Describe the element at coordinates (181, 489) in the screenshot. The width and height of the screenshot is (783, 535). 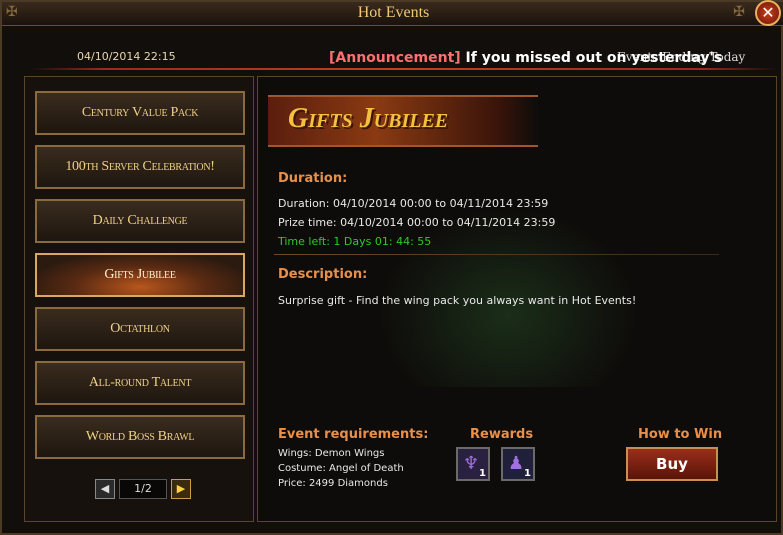
I see `next-page-button: ▶` at that location.